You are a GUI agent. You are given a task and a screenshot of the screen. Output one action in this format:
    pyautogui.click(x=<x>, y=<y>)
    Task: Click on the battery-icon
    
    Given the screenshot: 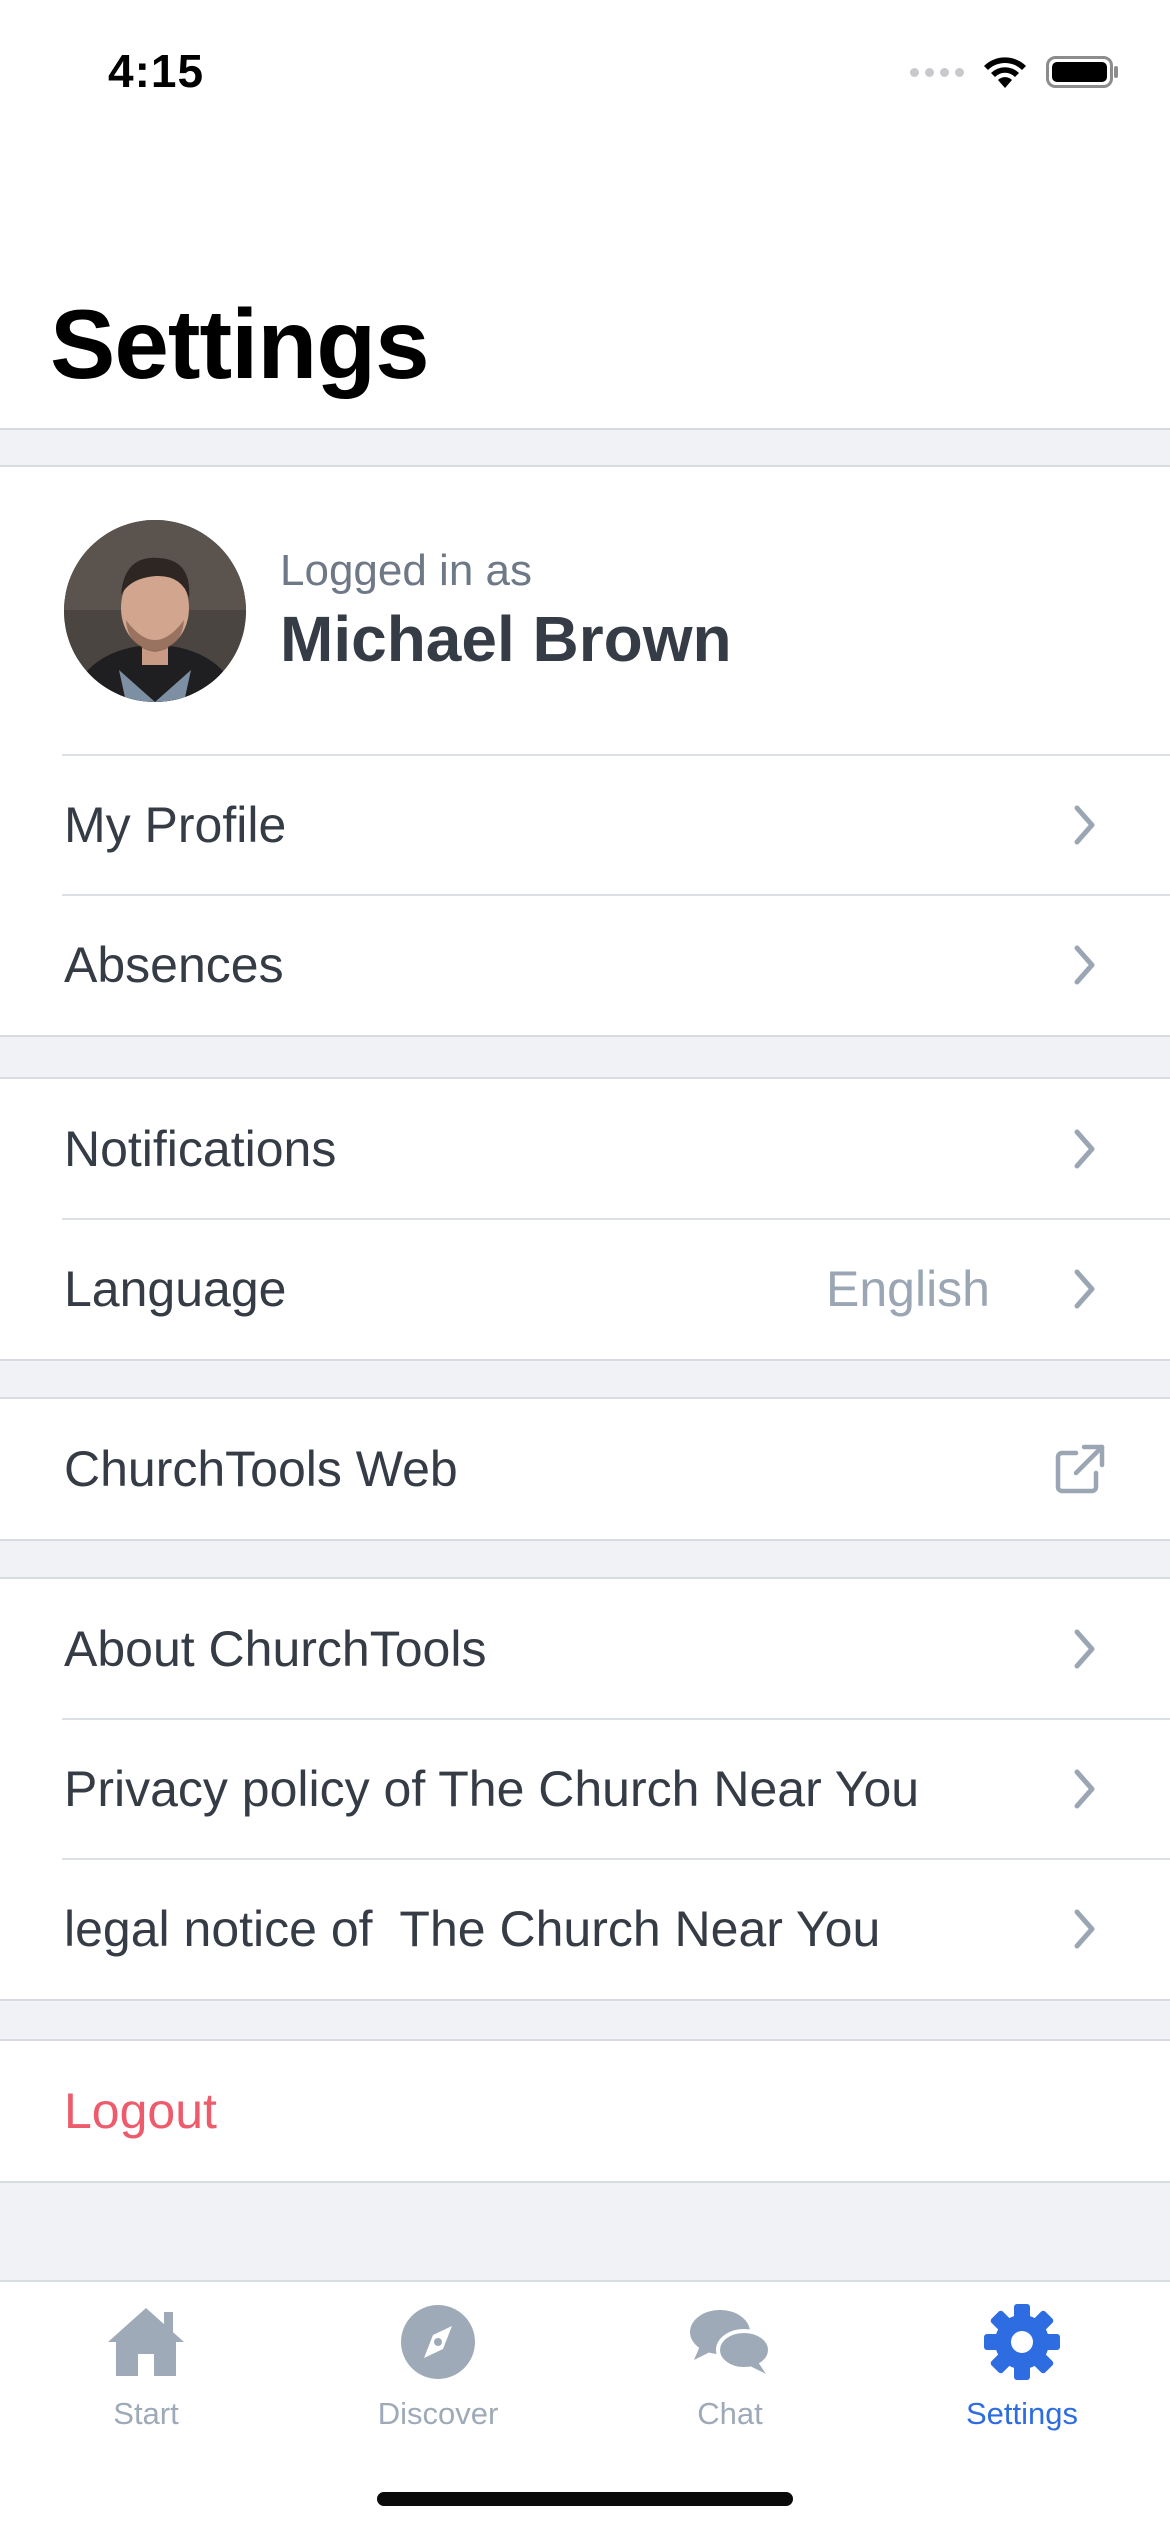 What is the action you would take?
    pyautogui.click(x=1082, y=72)
    